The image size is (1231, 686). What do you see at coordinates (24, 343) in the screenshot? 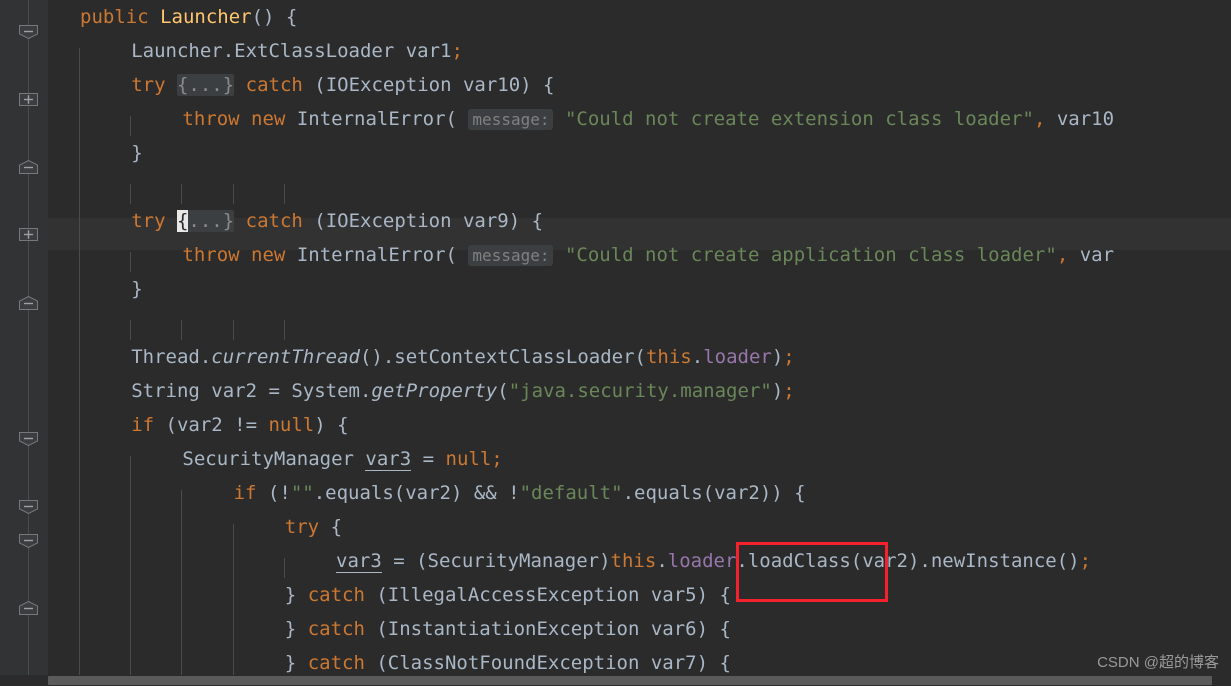
I see `editor-gutter` at bounding box center [24, 343].